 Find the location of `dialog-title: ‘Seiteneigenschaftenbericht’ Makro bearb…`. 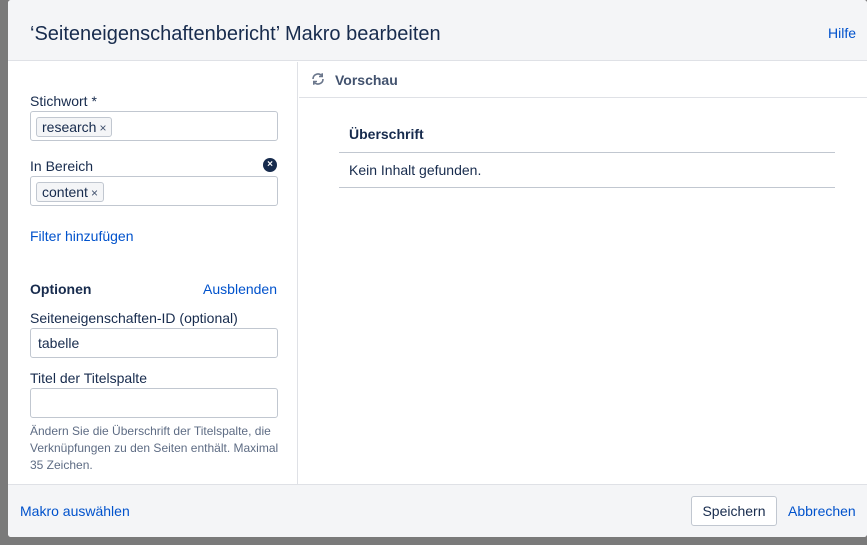

dialog-title: ‘Seiteneigenschaftenbericht’ Makro bearb… is located at coordinates (235, 34).